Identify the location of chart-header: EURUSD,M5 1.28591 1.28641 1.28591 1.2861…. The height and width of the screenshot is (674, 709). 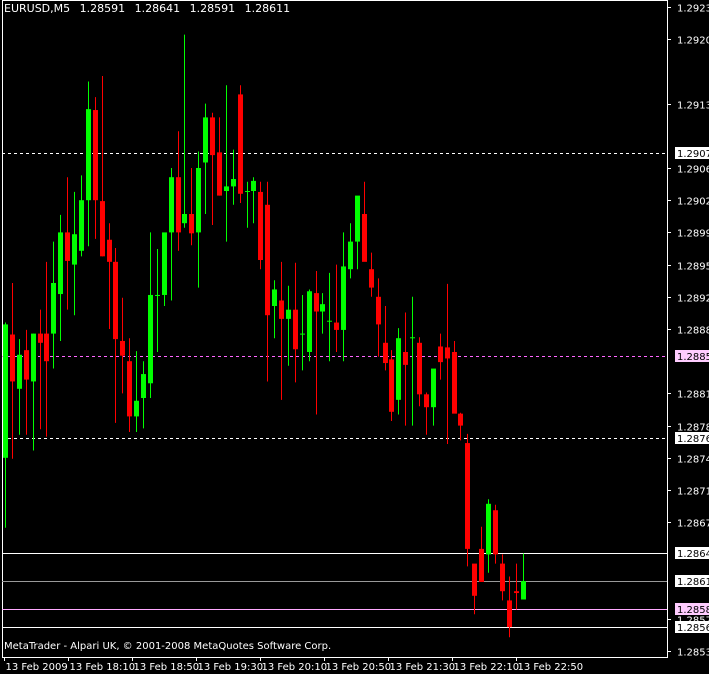
(150, 8).